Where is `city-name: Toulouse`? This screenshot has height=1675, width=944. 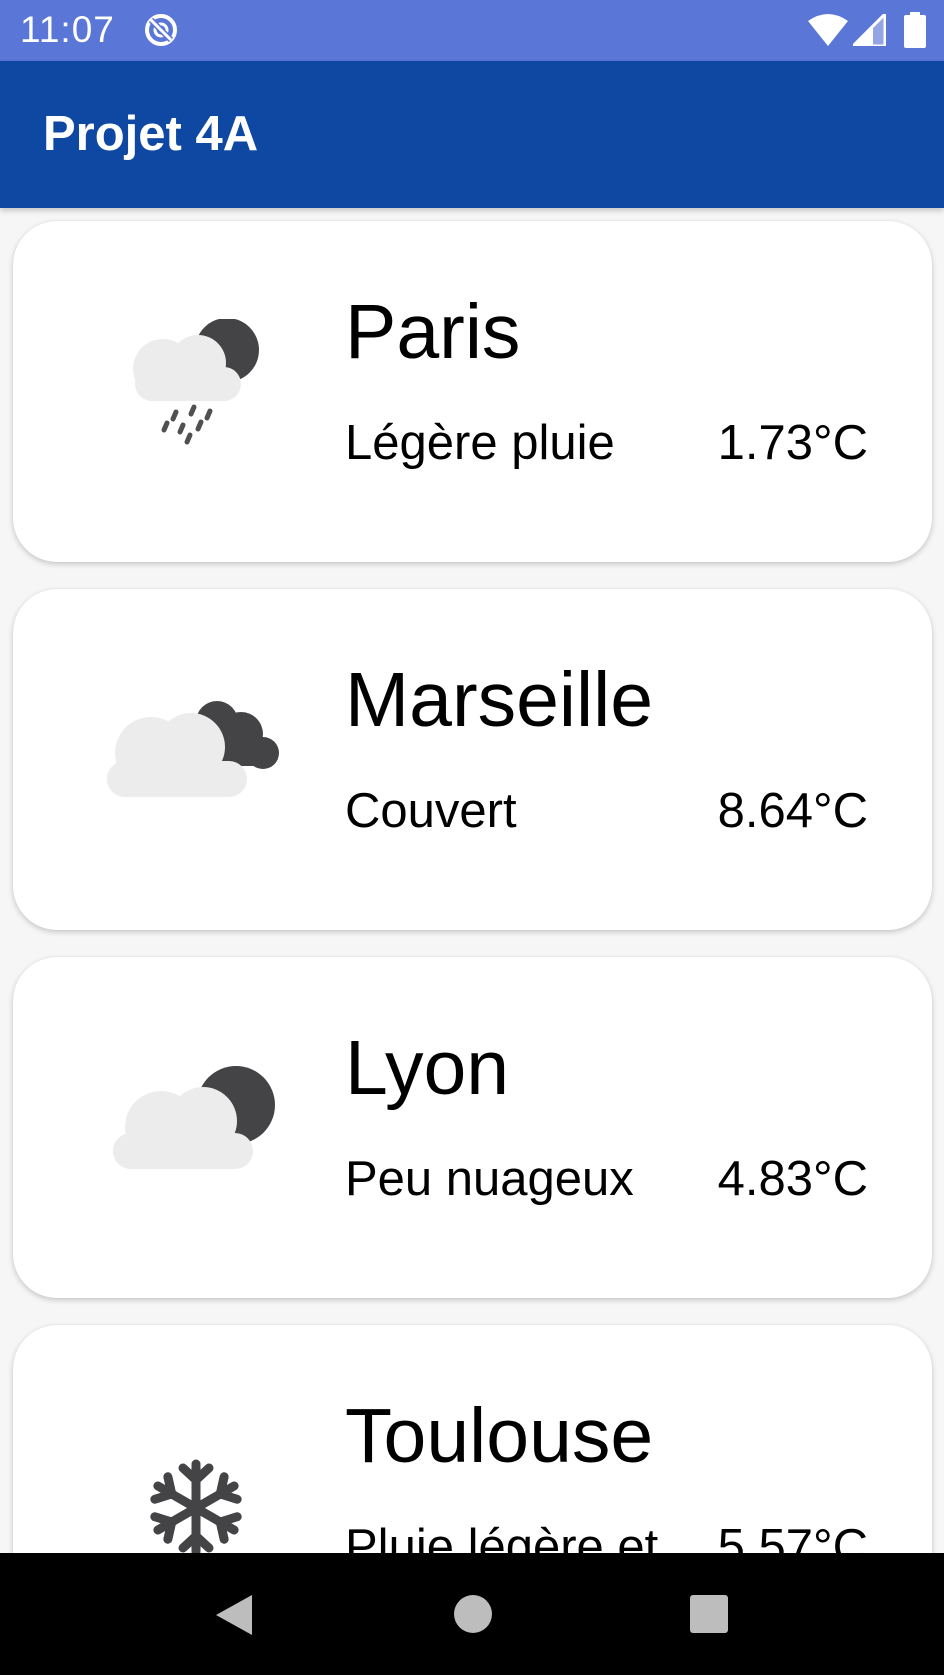 city-name: Toulouse is located at coordinates (499, 1436).